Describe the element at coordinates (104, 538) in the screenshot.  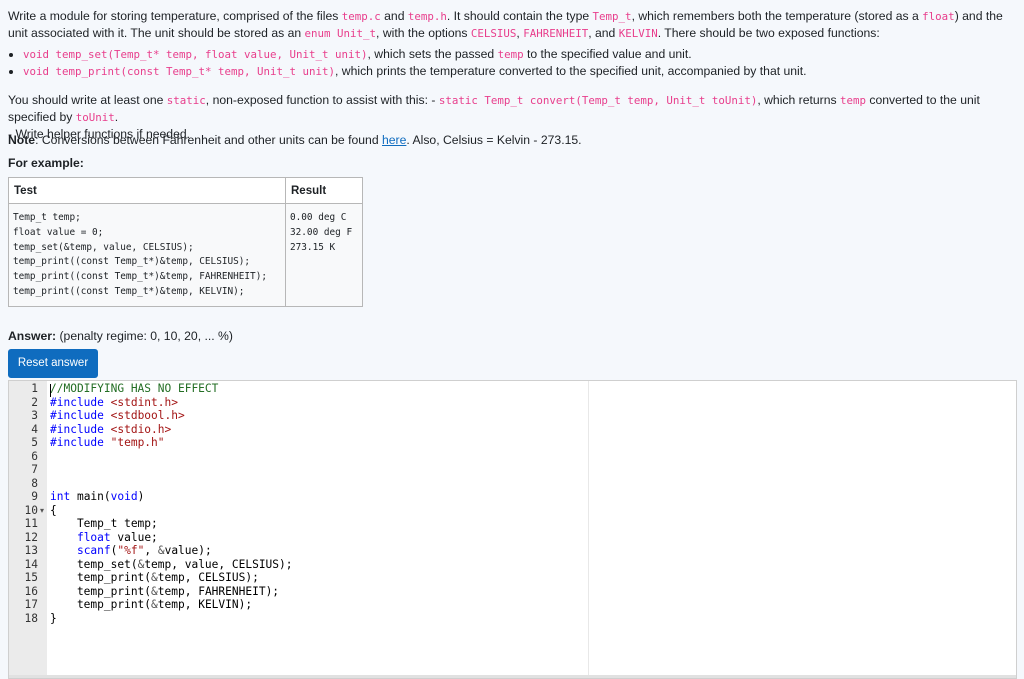
I see `code-line: float value;` at that location.